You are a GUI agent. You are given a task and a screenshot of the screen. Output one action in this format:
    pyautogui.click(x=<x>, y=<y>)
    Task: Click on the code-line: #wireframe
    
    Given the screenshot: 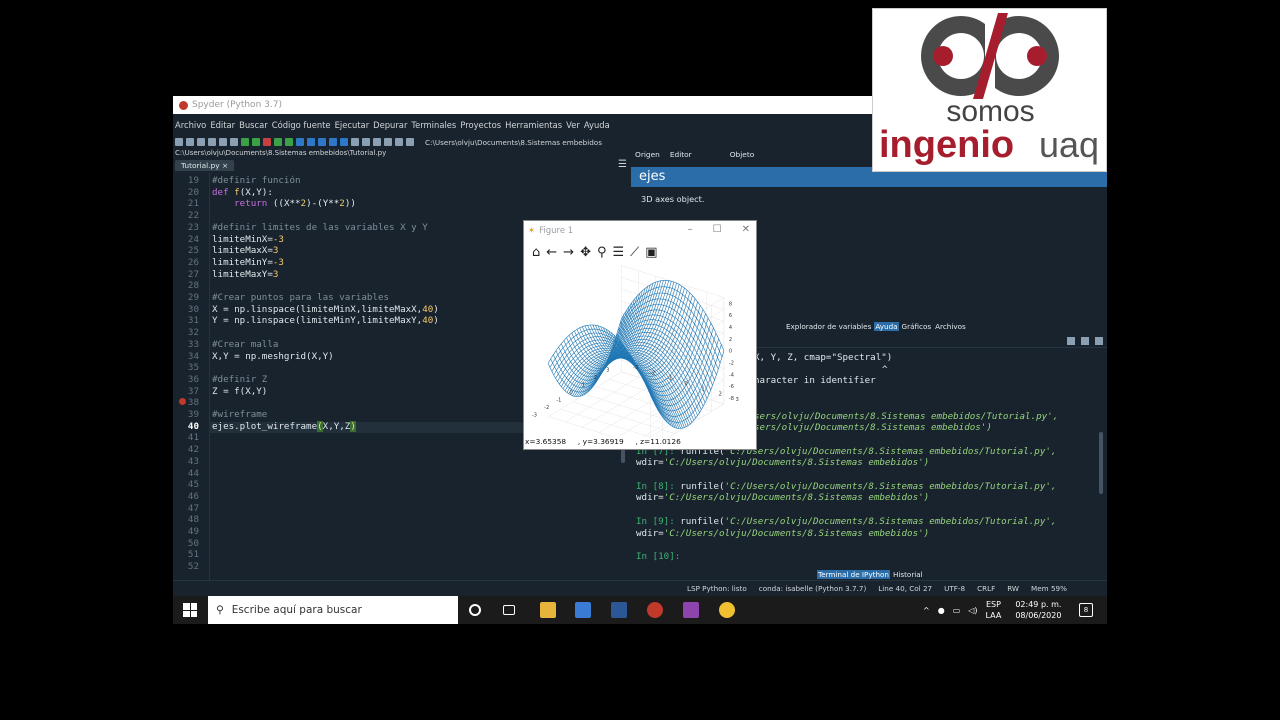 What is the action you would take?
    pyautogui.click(x=239, y=414)
    